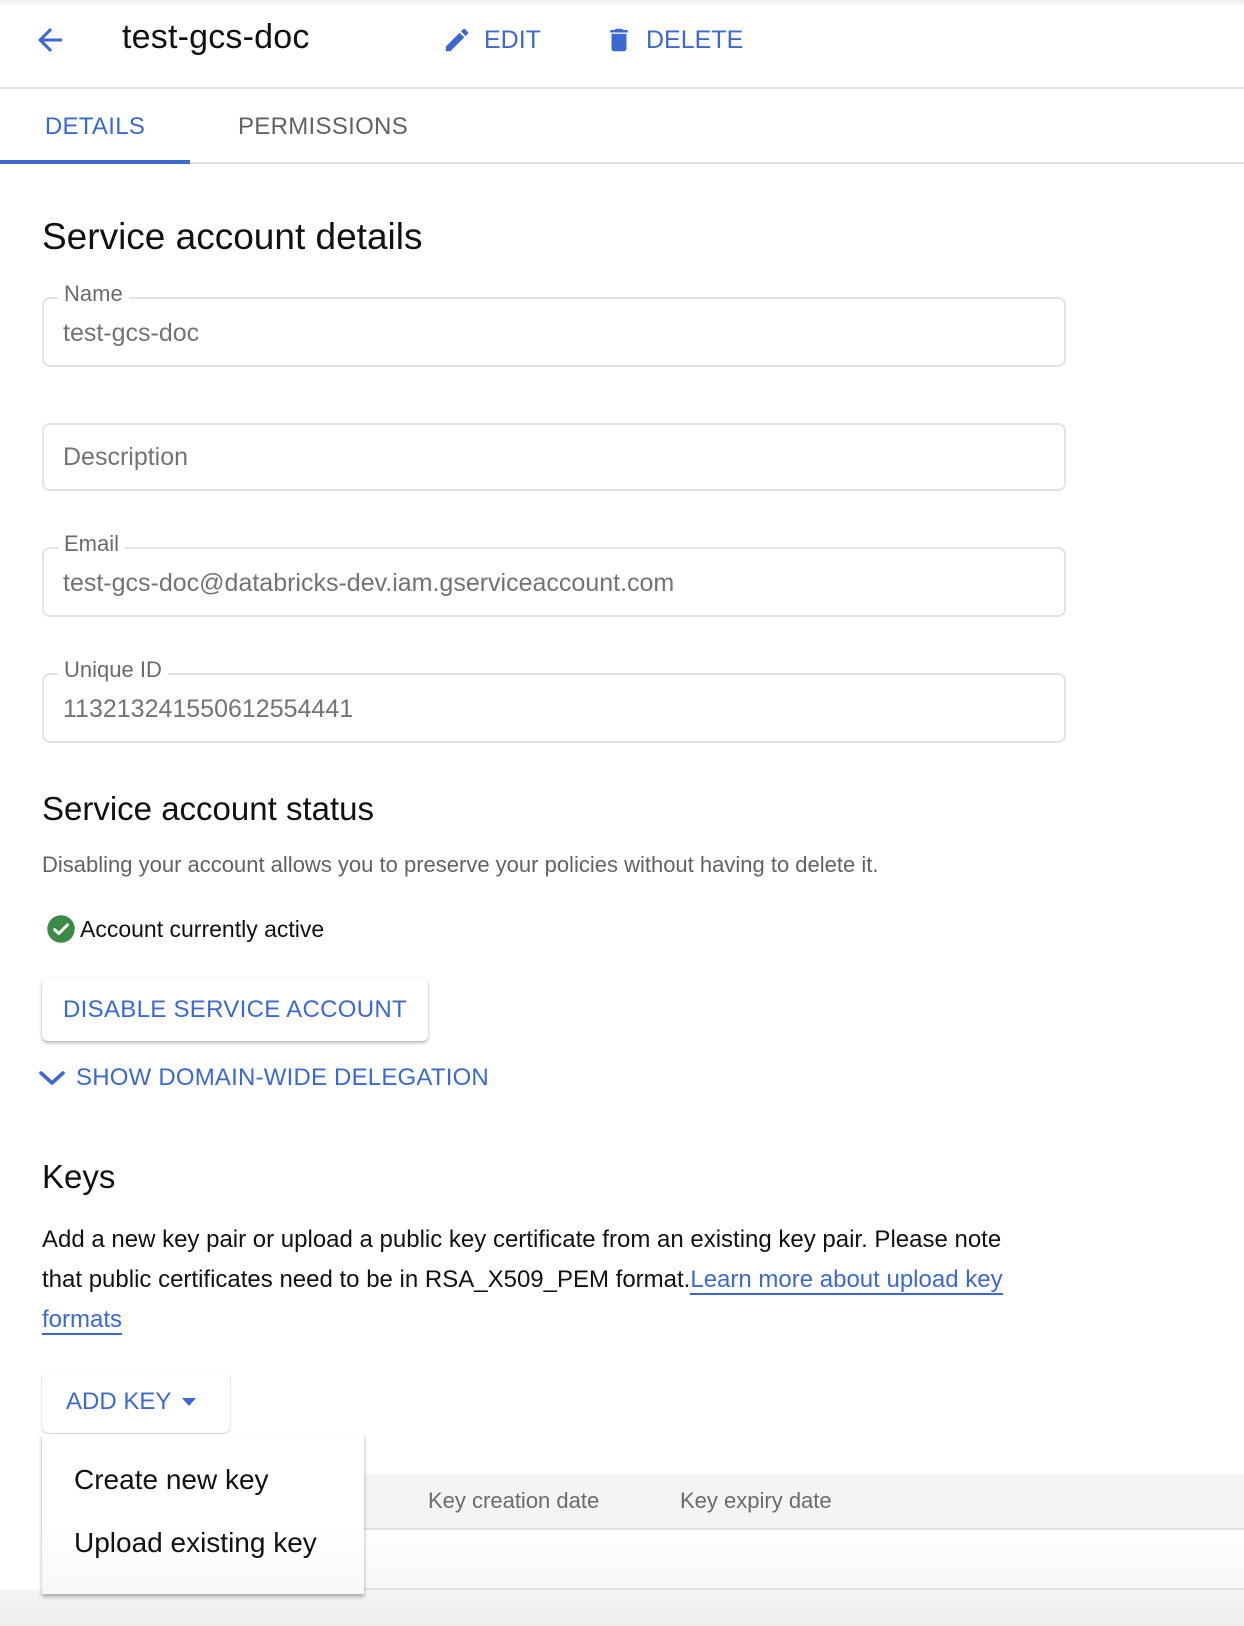 This screenshot has width=1244, height=1626. I want to click on add-key-button: ADD KEY, so click(136, 1401).